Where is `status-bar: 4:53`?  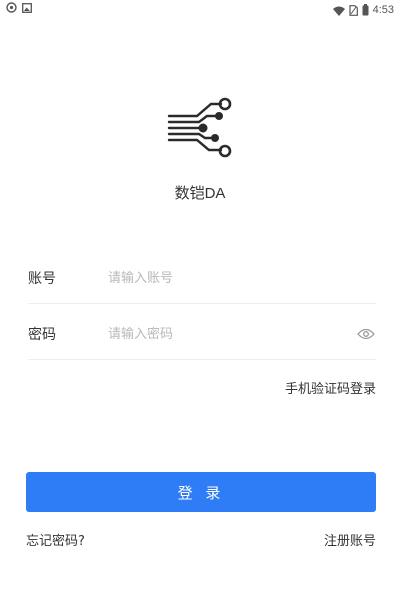 status-bar: 4:53 is located at coordinates (200, 9).